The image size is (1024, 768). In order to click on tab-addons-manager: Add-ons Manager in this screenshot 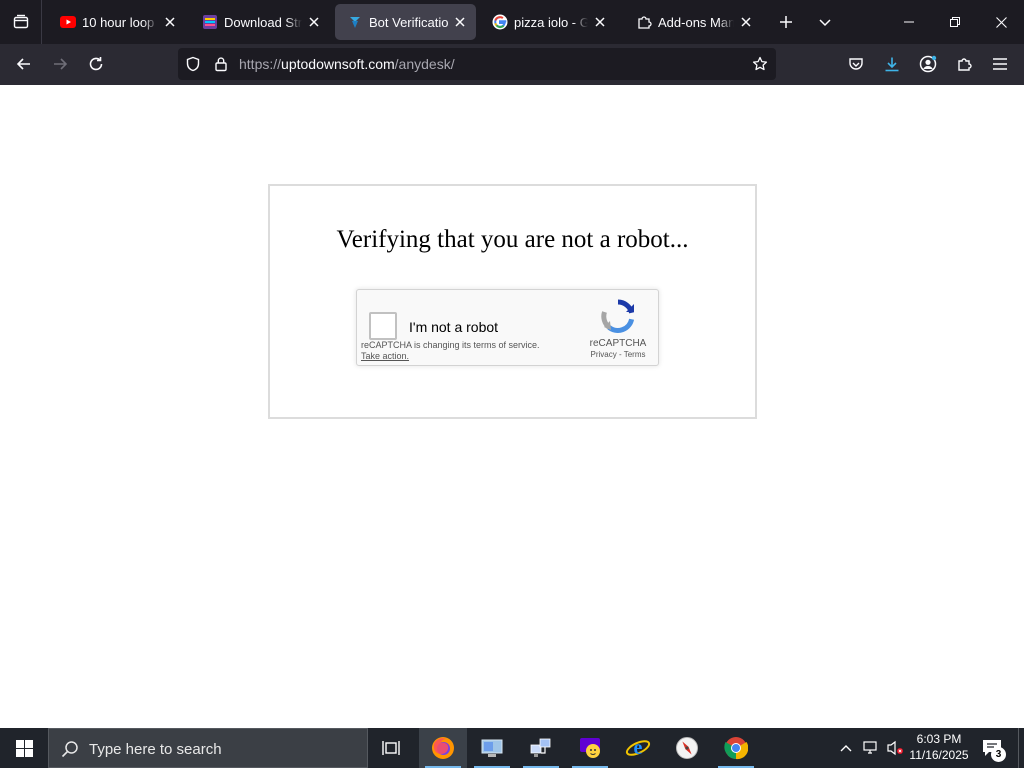, I will do `click(693, 22)`.